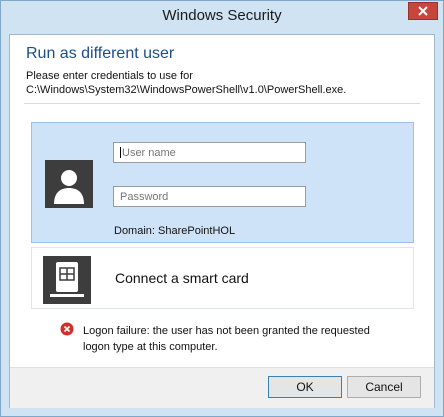  Describe the element at coordinates (305, 387) in the screenshot. I see `ok-button: OK` at that location.